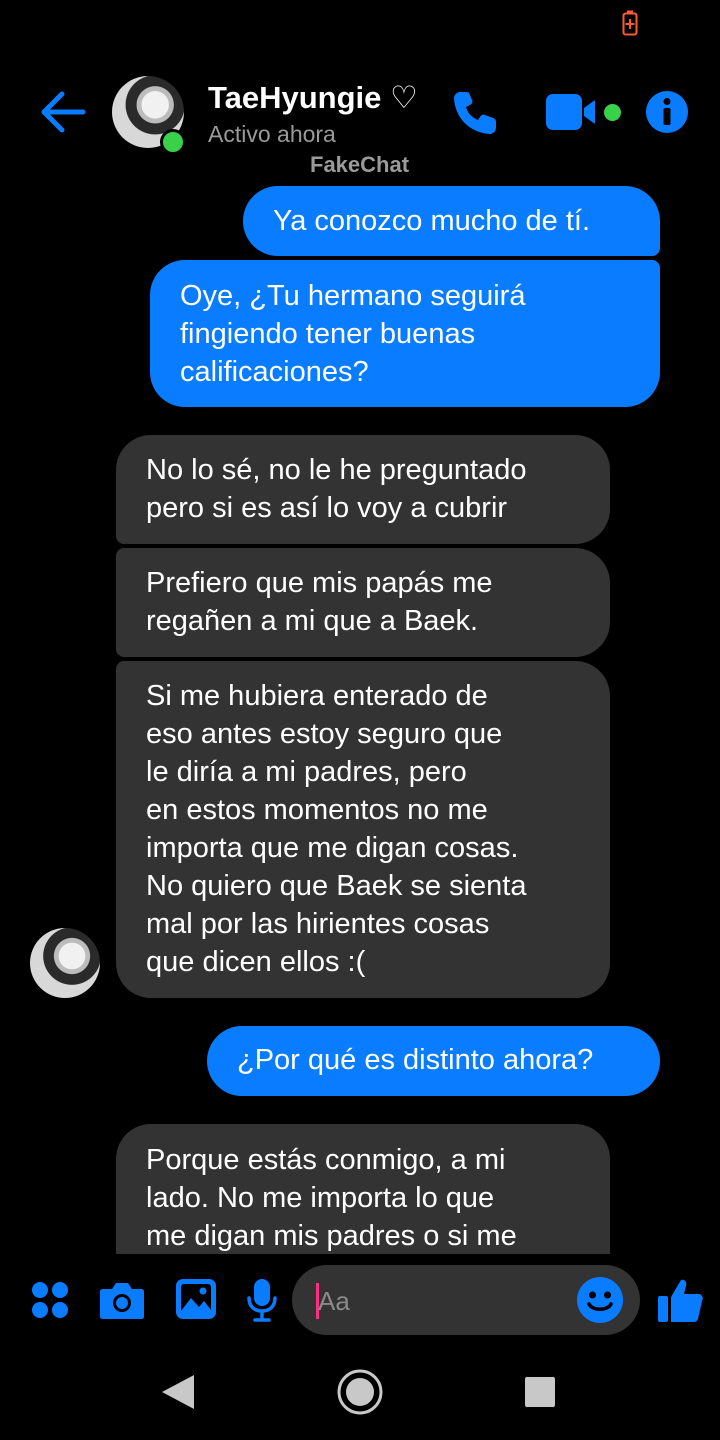 This screenshot has width=720, height=1440. What do you see at coordinates (575, 112) in the screenshot?
I see `video-call-icon` at bounding box center [575, 112].